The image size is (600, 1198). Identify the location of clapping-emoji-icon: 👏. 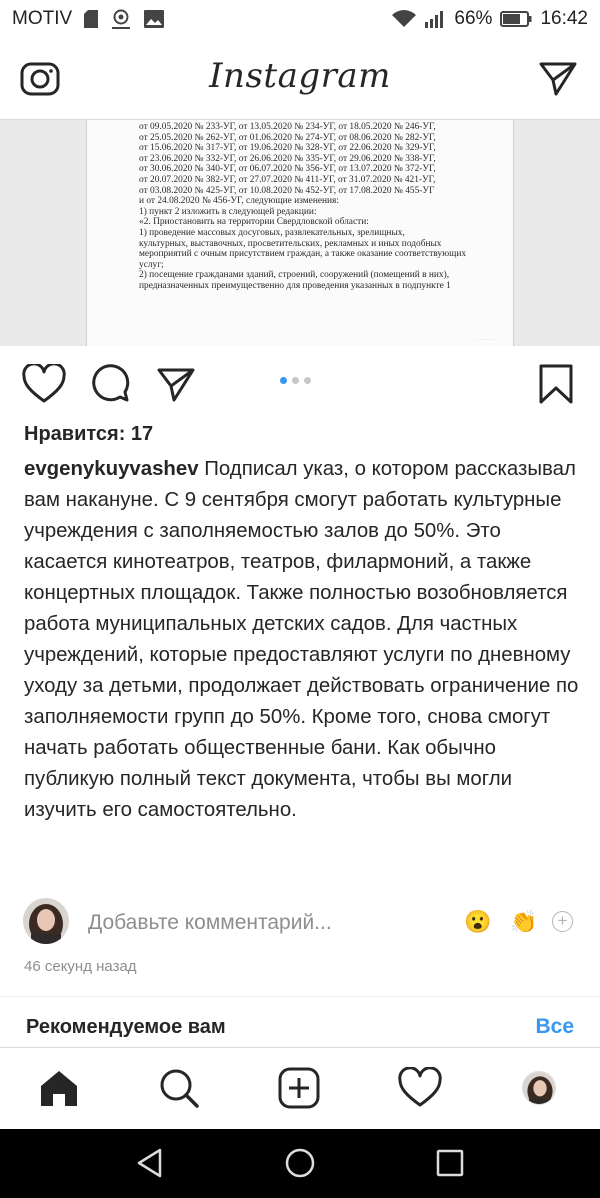
(523, 922).